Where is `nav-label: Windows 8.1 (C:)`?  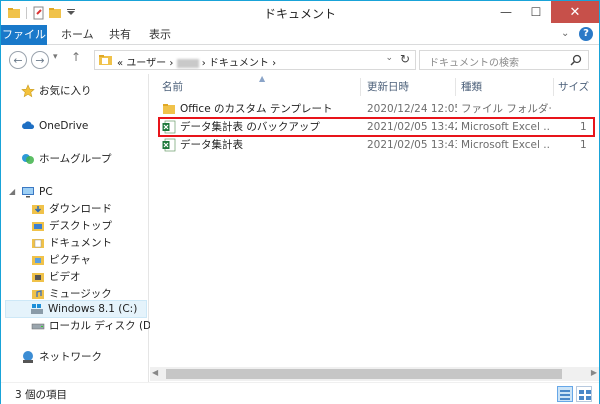 nav-label: Windows 8.1 (C:) is located at coordinates (93, 309).